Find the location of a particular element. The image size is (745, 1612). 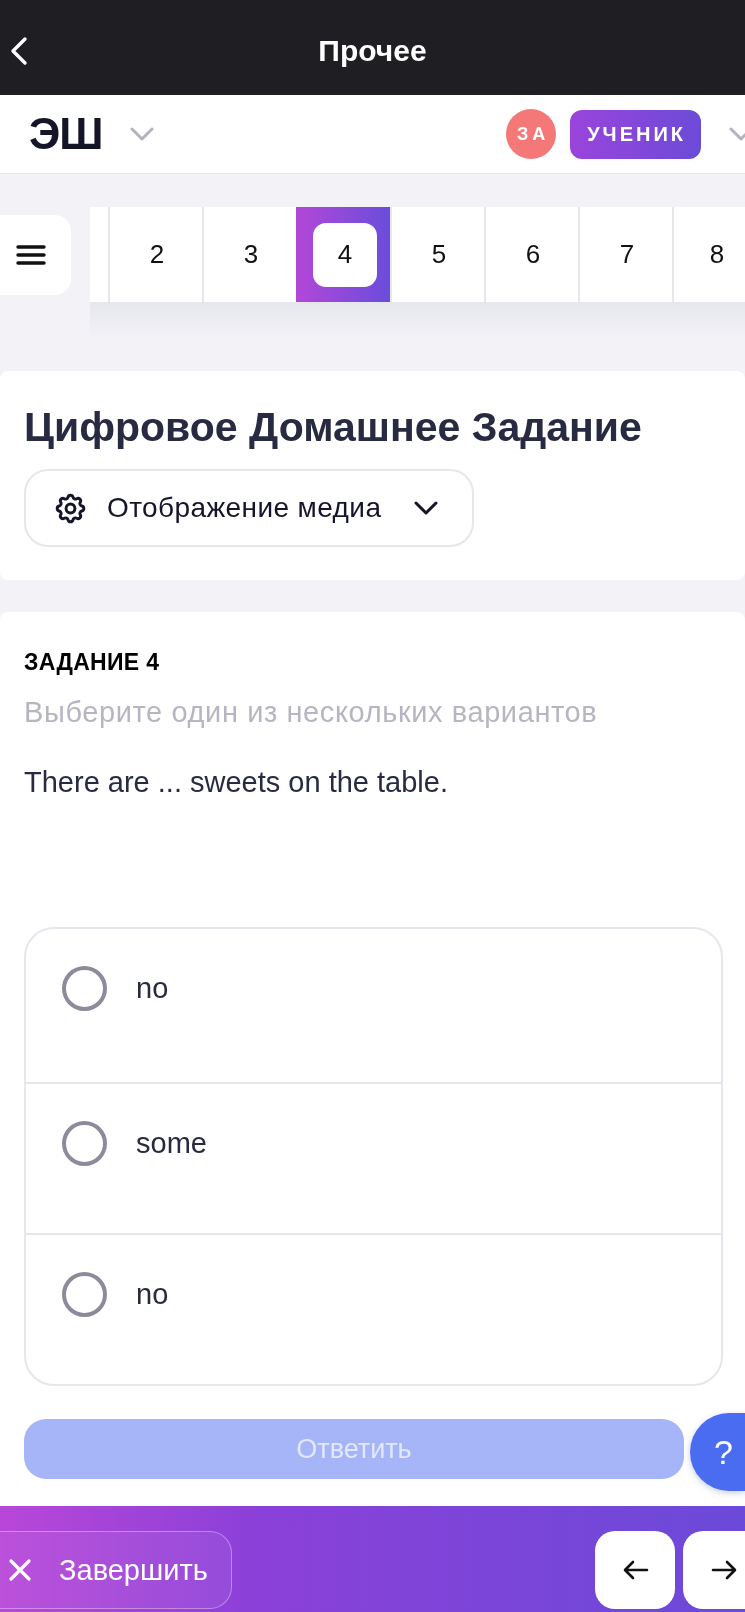

previous-button is located at coordinates (635, 1570).